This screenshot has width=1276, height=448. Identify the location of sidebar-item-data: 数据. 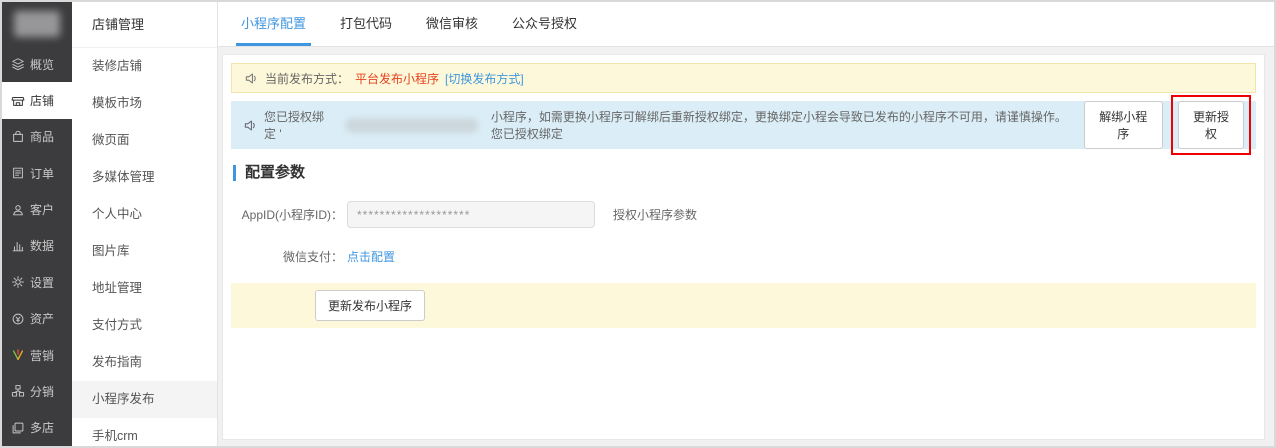
(37, 246).